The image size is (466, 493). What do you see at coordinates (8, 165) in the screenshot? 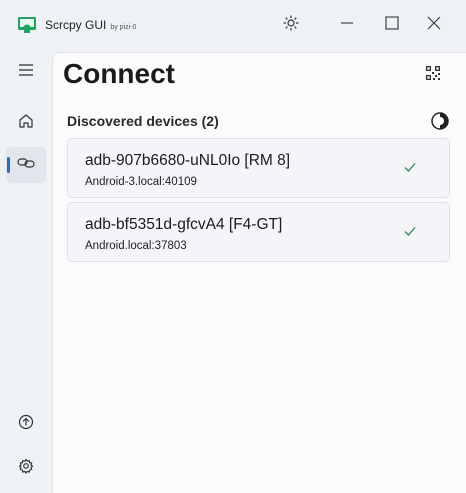
I see `selection-indicator` at bounding box center [8, 165].